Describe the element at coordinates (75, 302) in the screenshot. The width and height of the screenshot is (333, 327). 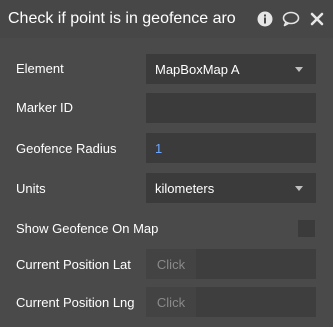
I see `current-lng-label: Current Position Lng` at that location.